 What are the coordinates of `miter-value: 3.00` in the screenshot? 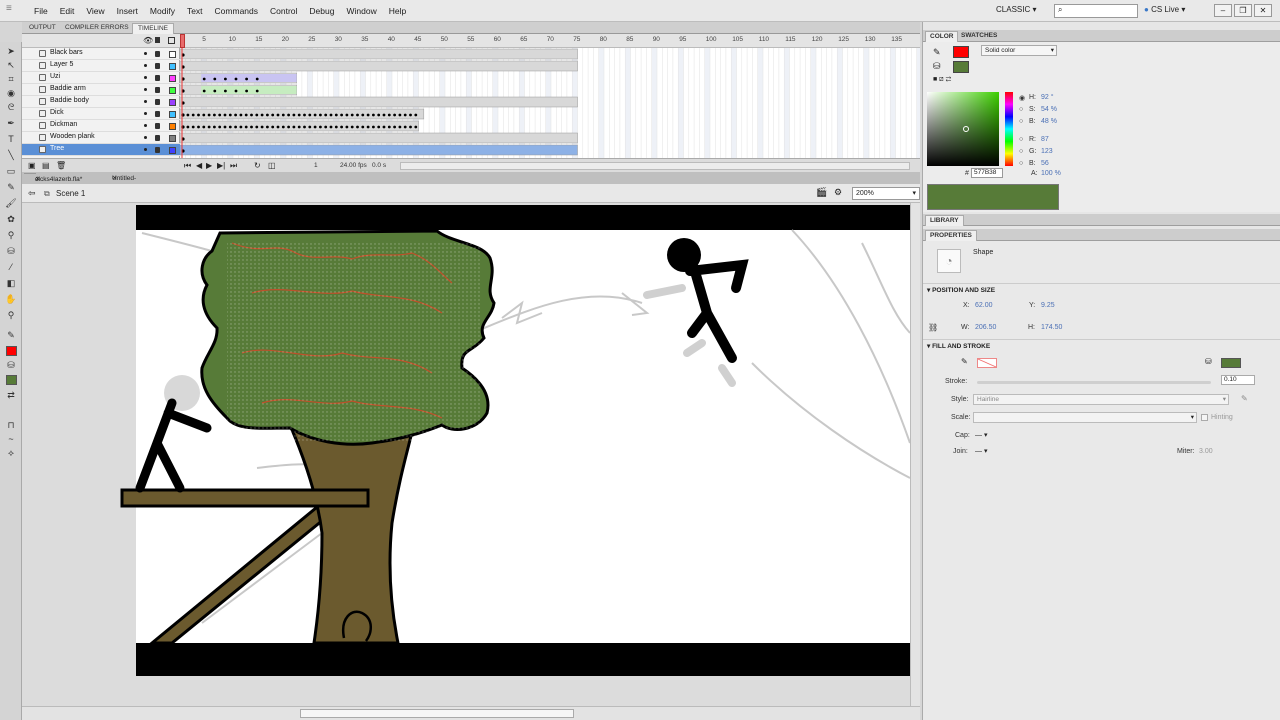 It's located at (1206, 451).